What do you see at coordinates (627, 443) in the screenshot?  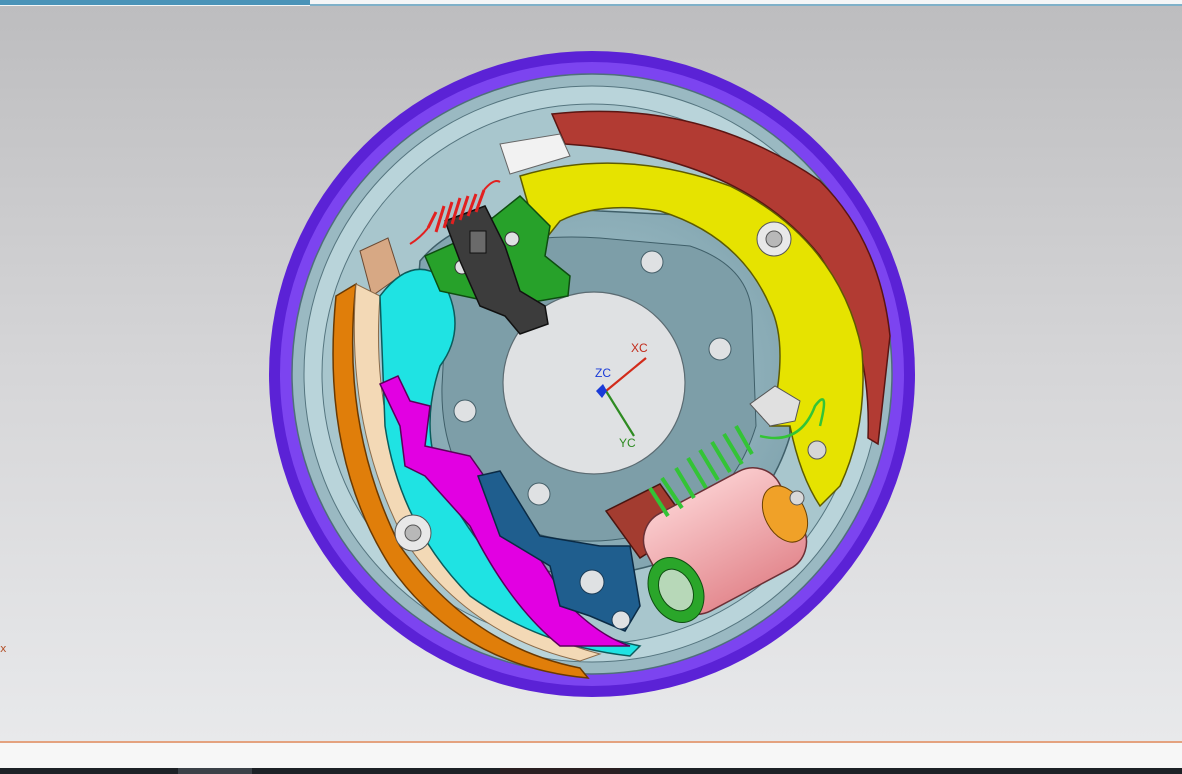 I see `triad-label-y: YC` at bounding box center [627, 443].